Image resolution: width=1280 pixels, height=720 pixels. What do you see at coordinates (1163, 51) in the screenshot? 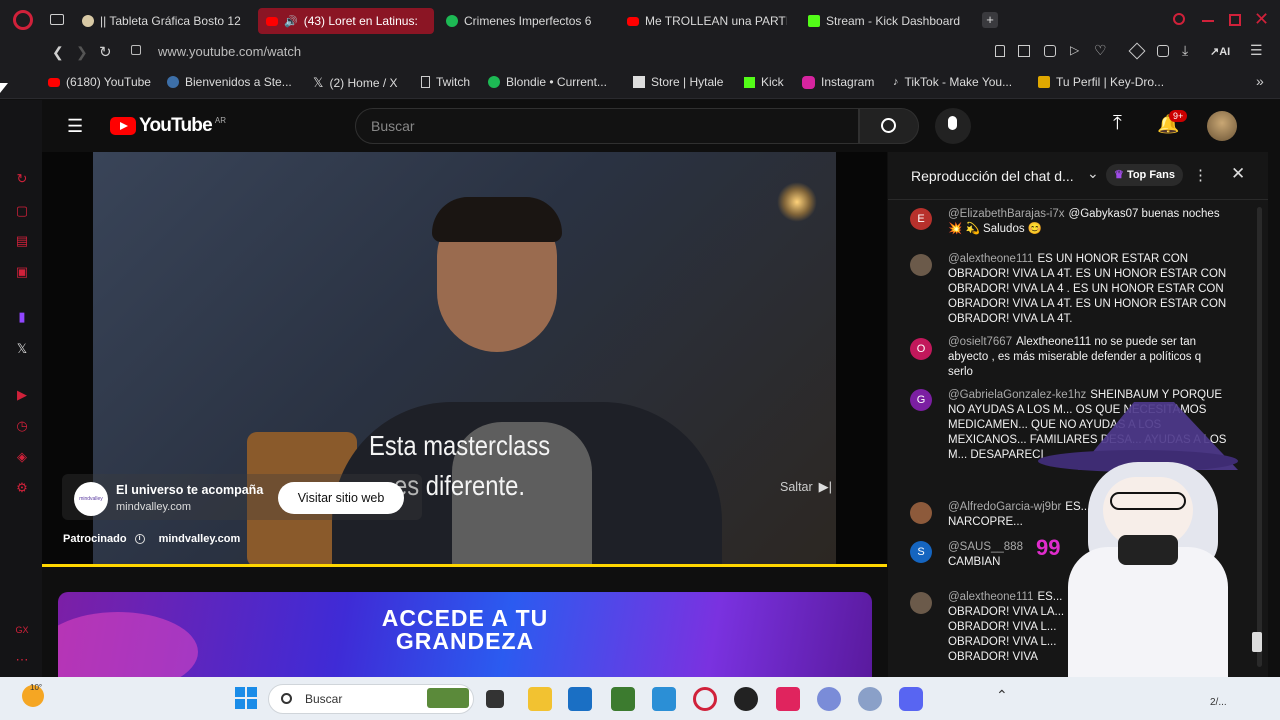
I see `profile-lock-icon` at bounding box center [1163, 51].